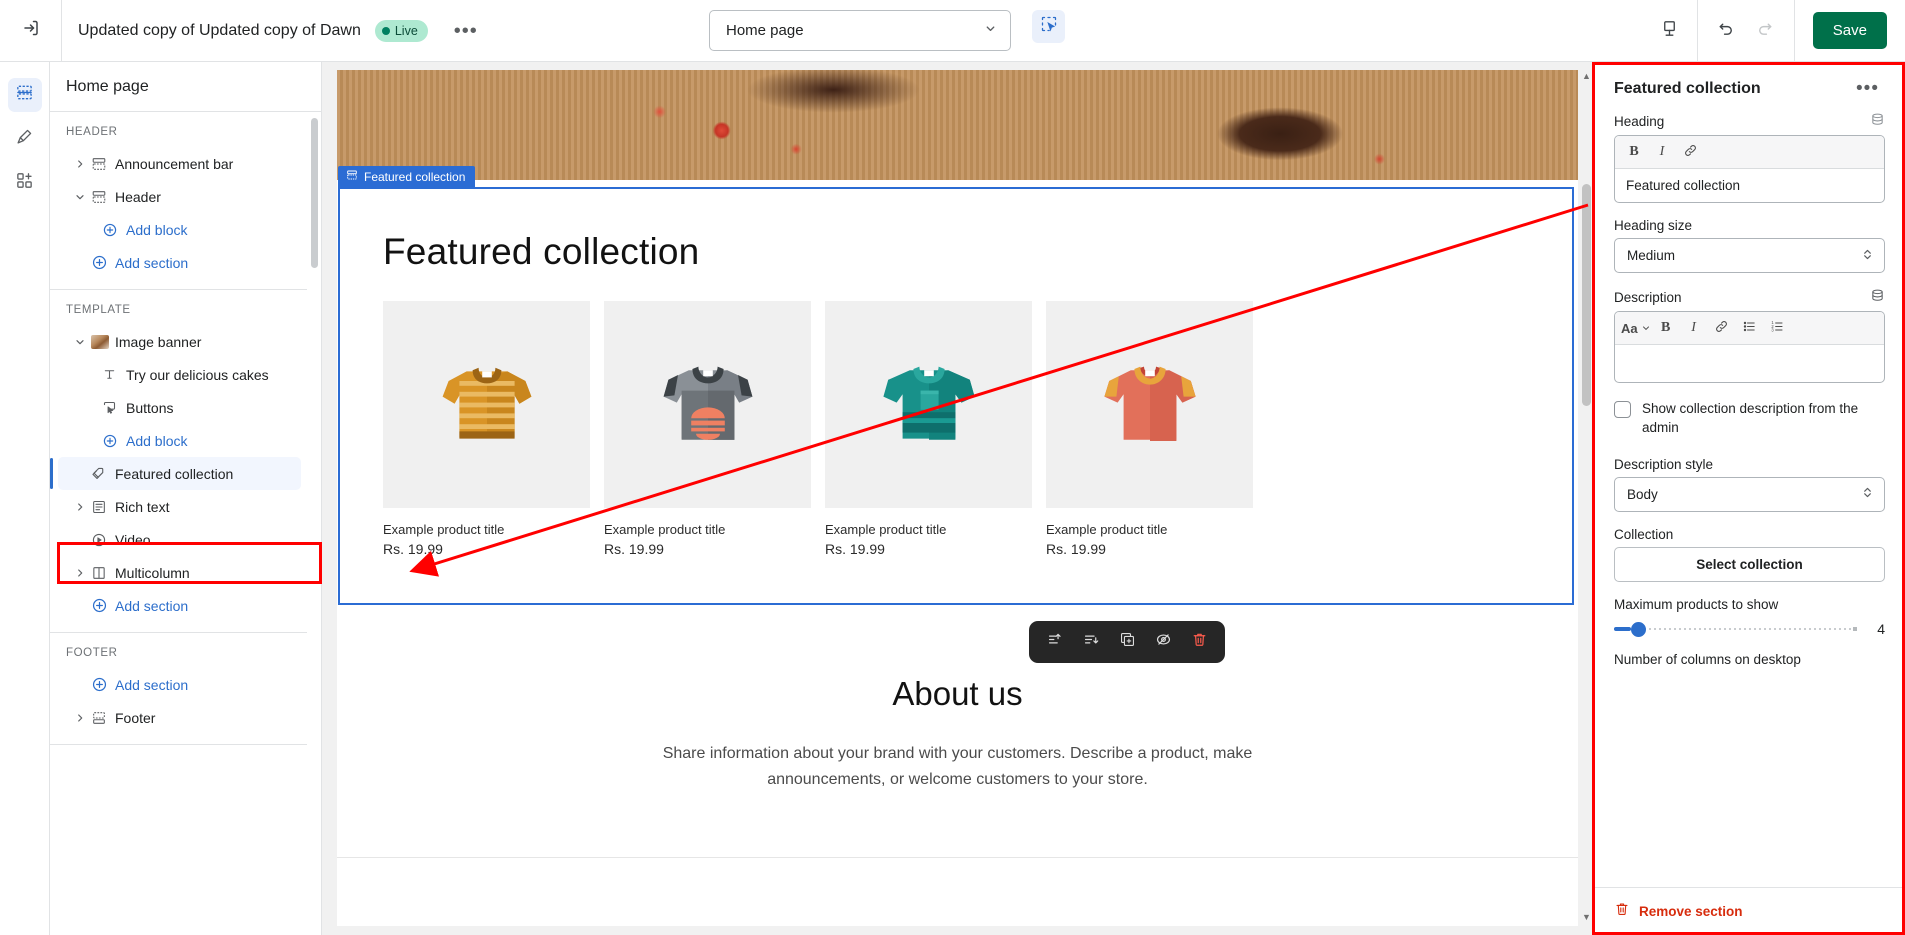  What do you see at coordinates (1636, 328) in the screenshot?
I see `font-style-dropdown-button: Aa` at bounding box center [1636, 328].